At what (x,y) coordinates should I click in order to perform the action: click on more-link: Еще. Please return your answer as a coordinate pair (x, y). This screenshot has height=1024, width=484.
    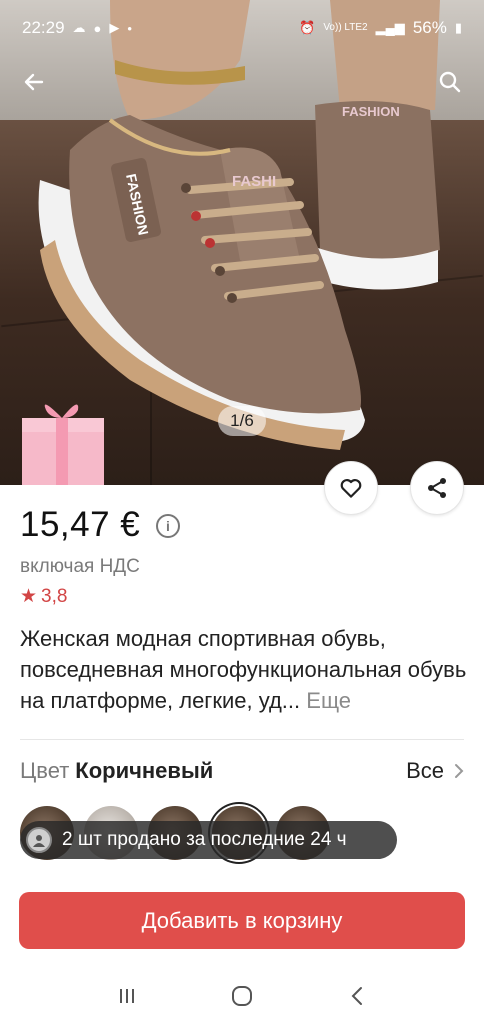
    Looking at the image, I should click on (328, 700).